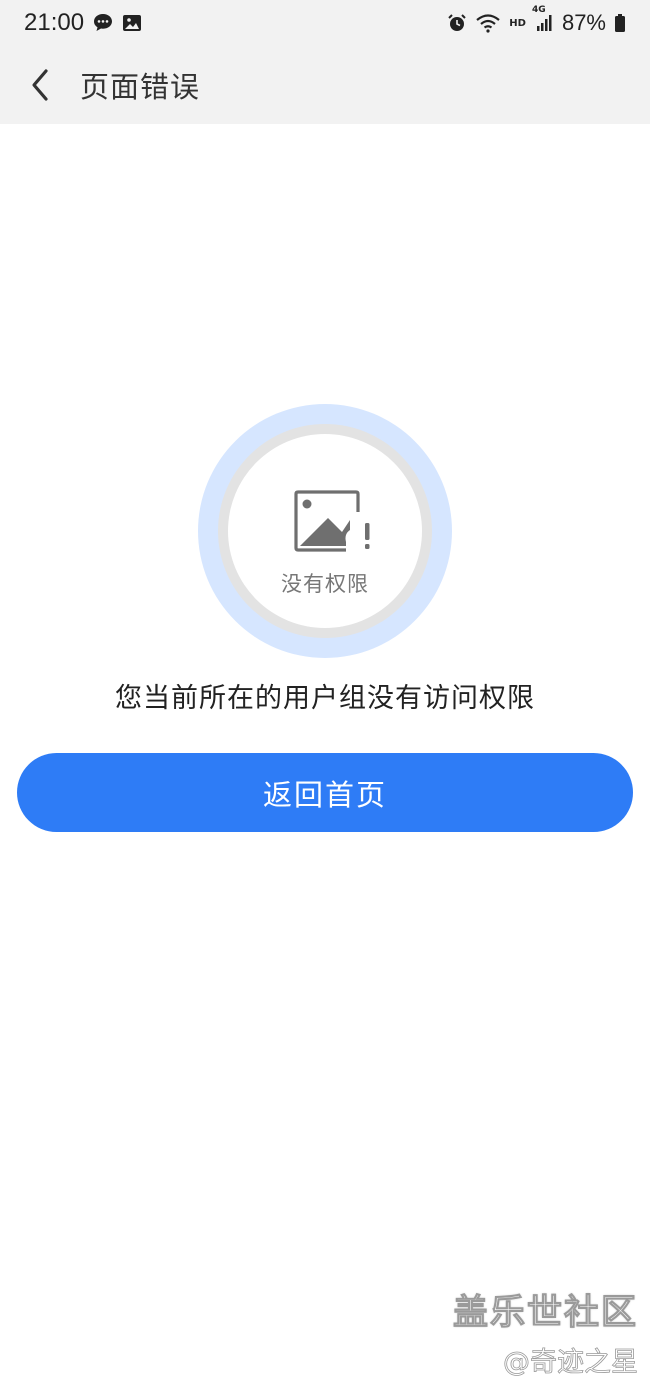 This screenshot has width=650, height=1394. I want to click on no-permission-label: 没有权限, so click(325, 584).